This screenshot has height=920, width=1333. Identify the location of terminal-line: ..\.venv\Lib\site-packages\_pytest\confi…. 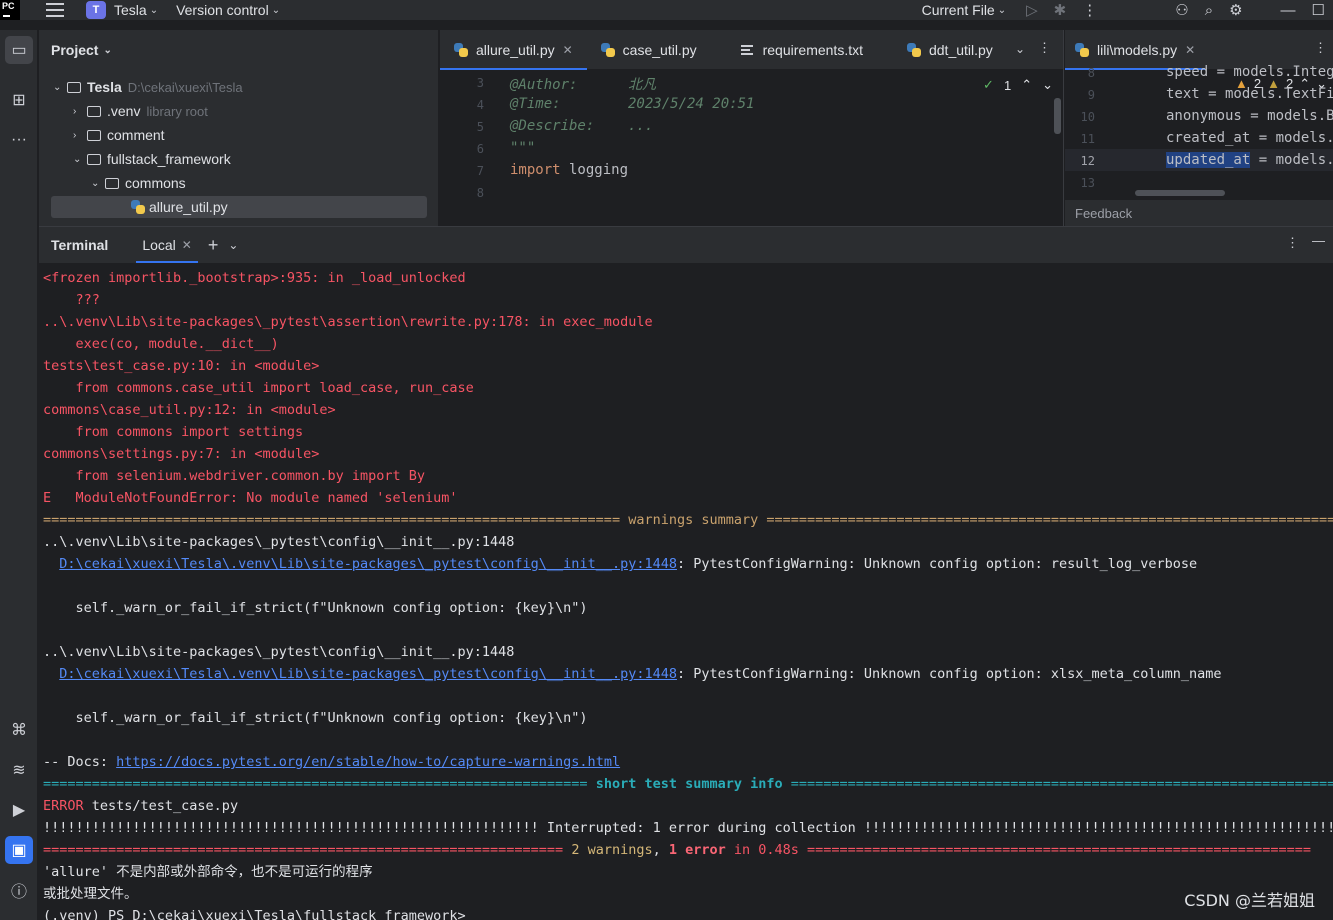
(688, 652).